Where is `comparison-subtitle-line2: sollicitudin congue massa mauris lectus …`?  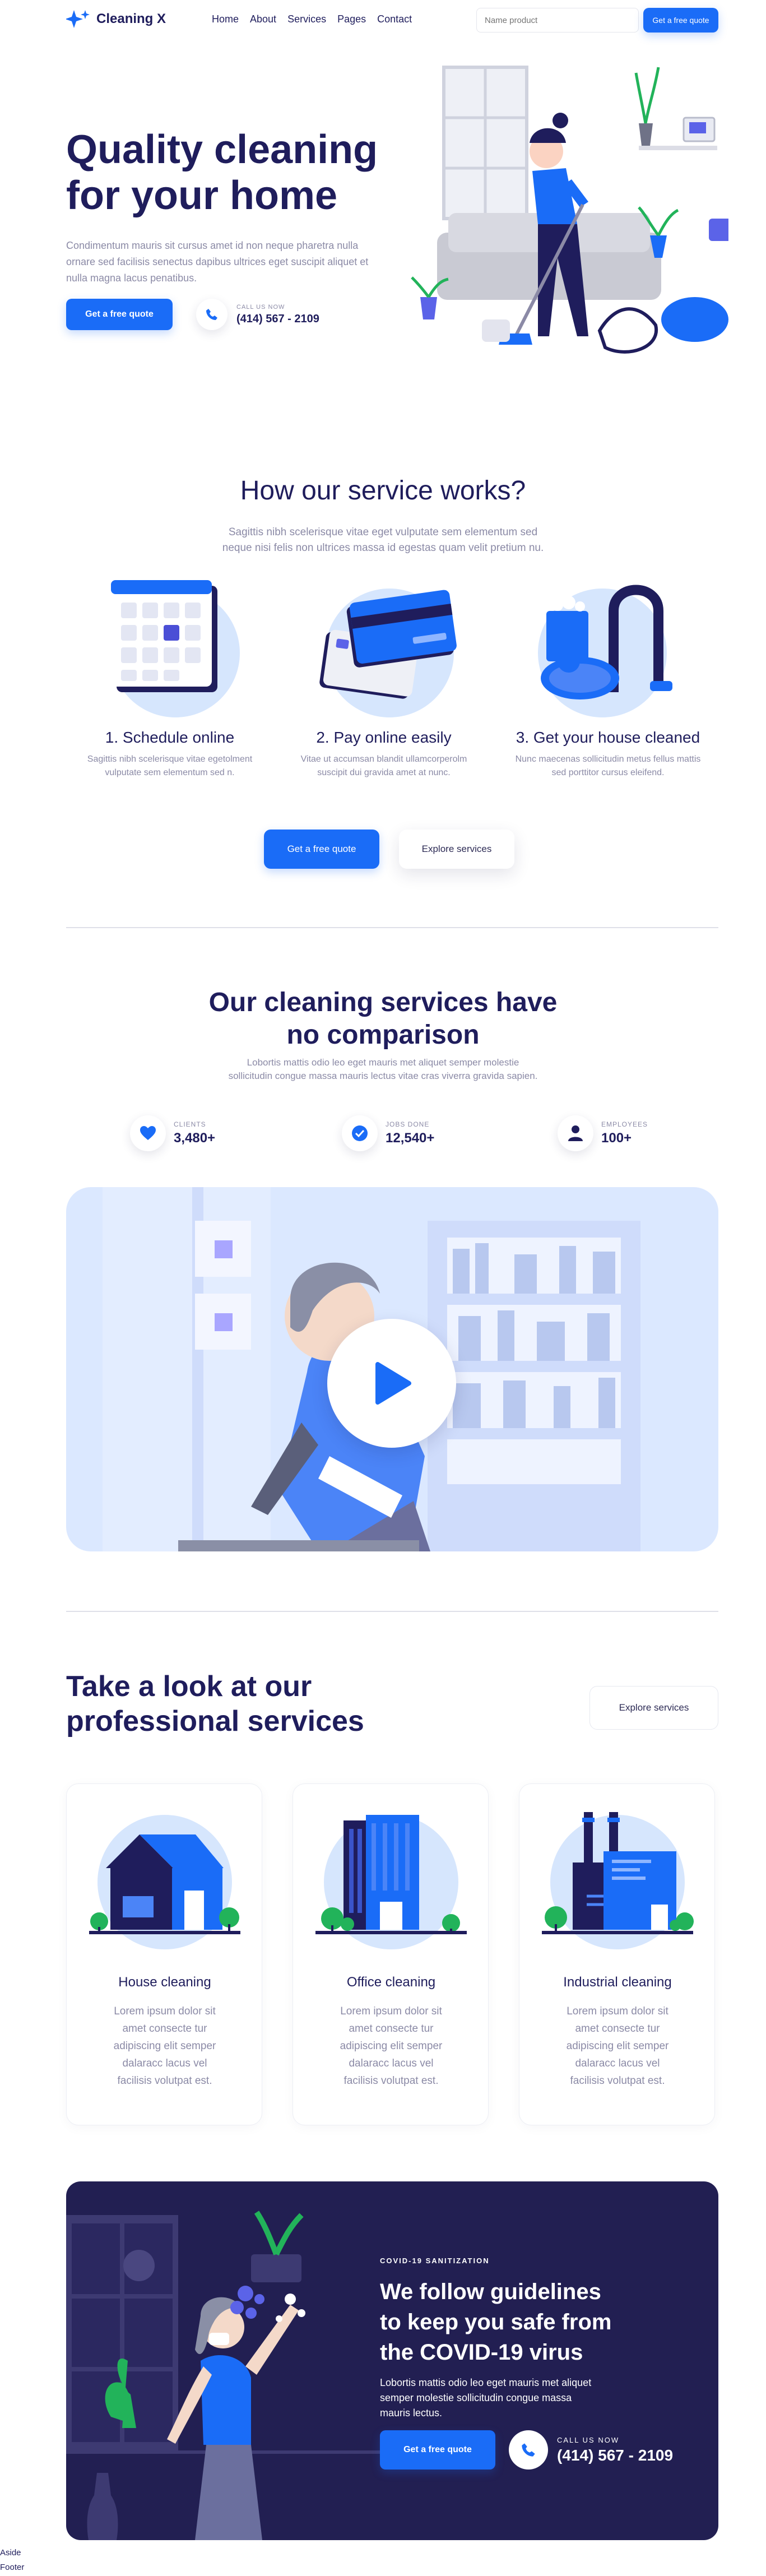
comparison-subtitle-line2: sollicitudin congue massa mauris lectus … is located at coordinates (383, 1076).